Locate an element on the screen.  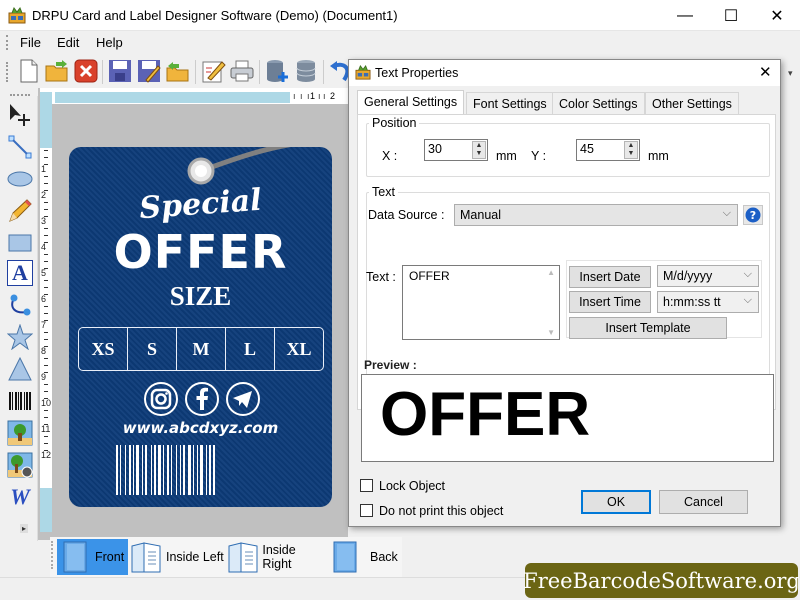
lock-object-checkbox is located at coordinates (366, 485).